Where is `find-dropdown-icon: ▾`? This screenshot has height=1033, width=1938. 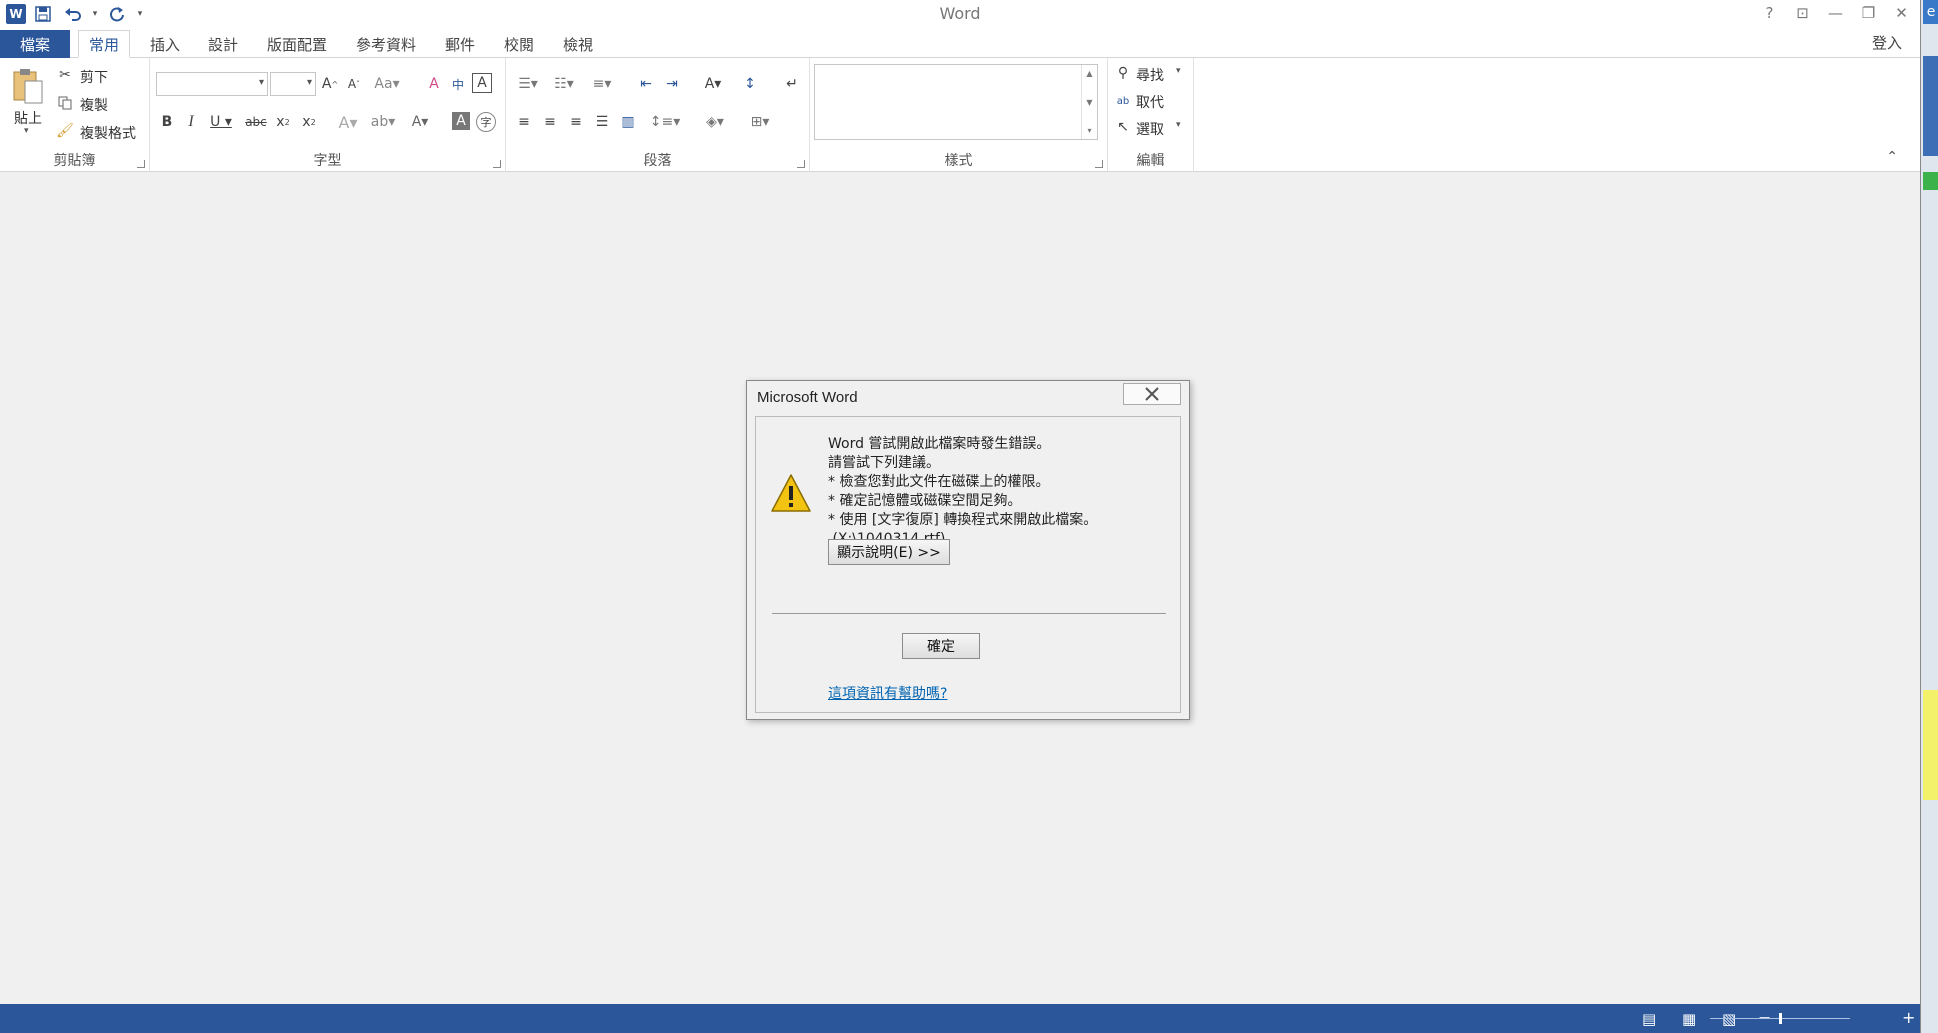
find-dropdown-icon: ▾ is located at coordinates (1178, 71).